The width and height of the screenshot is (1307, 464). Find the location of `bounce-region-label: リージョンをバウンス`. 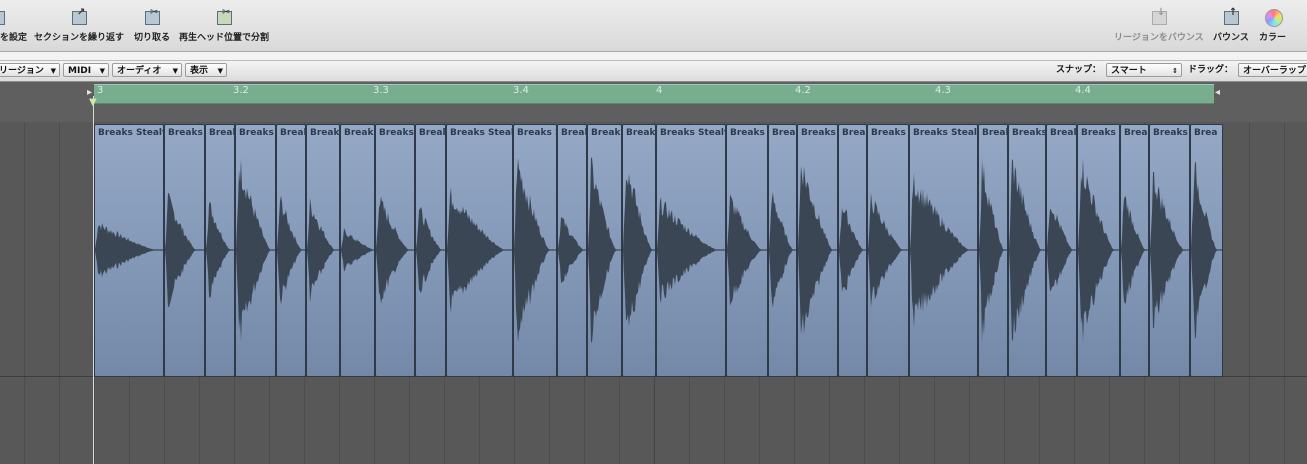

bounce-region-label: リージョンをバウンス is located at coordinates (1159, 38).